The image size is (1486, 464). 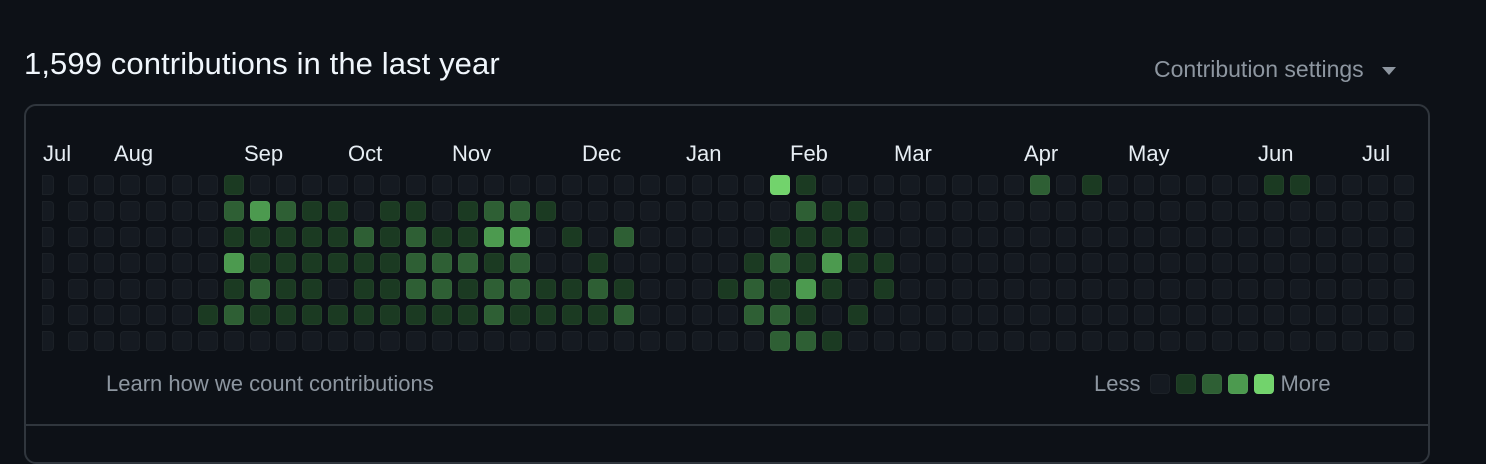 What do you see at coordinates (1275, 69) in the screenshot?
I see `contribution-settings-dropdown: Contribution settings` at bounding box center [1275, 69].